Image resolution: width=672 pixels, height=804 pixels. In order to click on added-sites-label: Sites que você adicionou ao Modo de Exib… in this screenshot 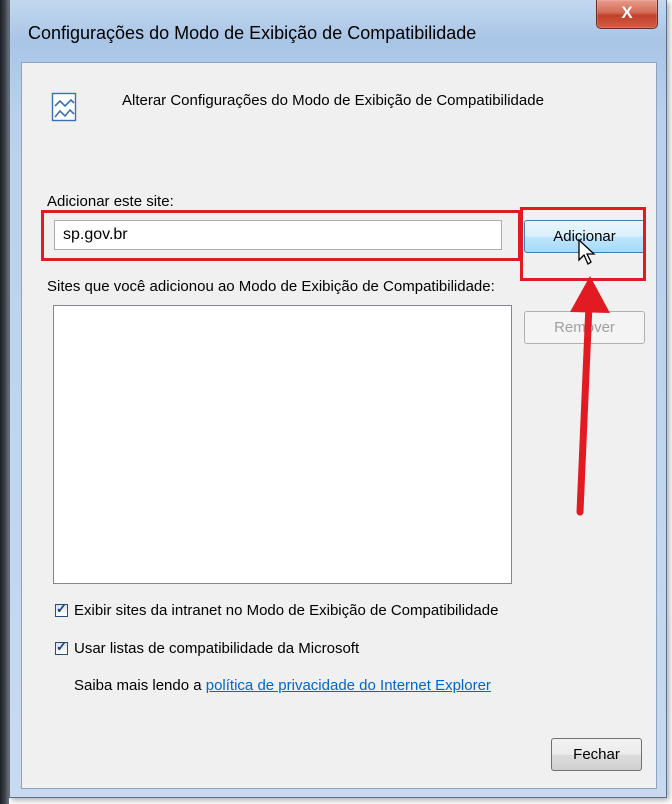, I will do `click(271, 286)`.